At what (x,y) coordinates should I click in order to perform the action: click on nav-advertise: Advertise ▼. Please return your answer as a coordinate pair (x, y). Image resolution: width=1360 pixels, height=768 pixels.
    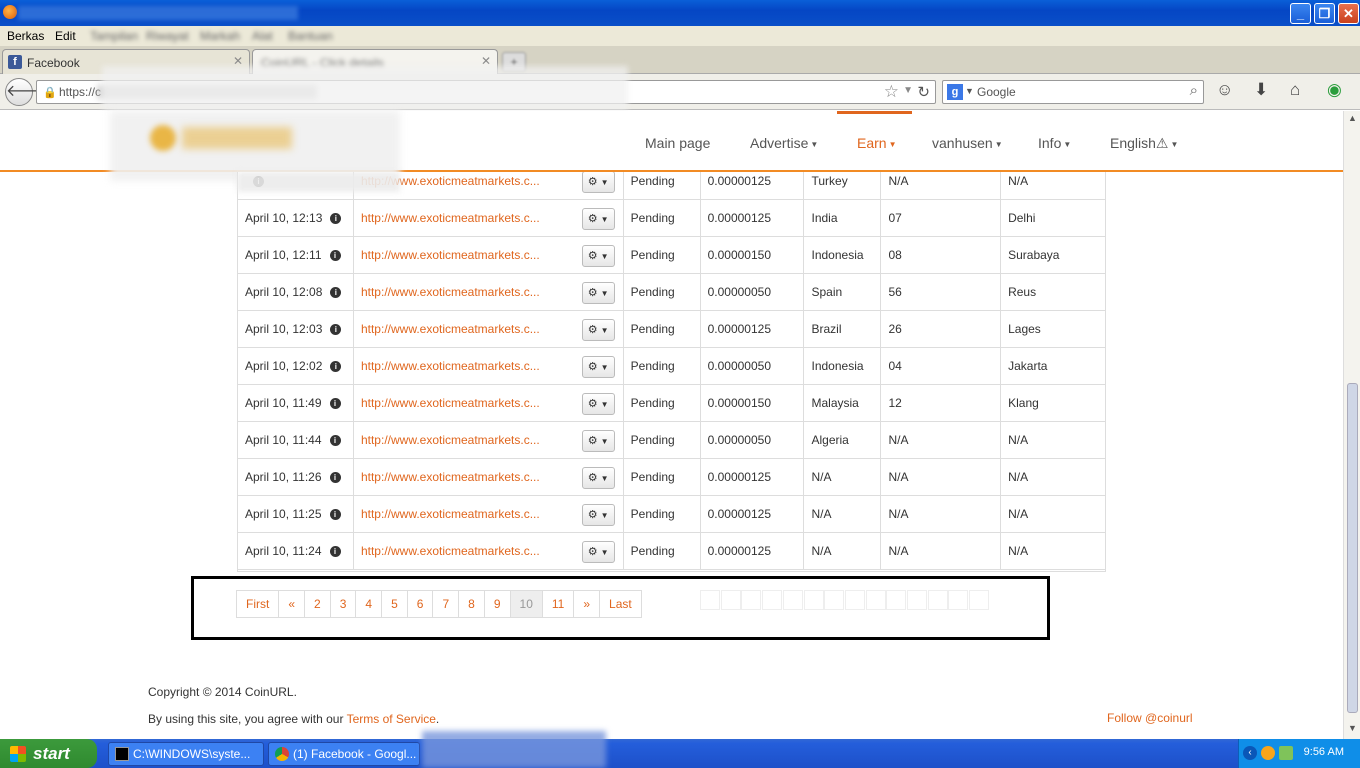
    Looking at the image, I should click on (784, 143).